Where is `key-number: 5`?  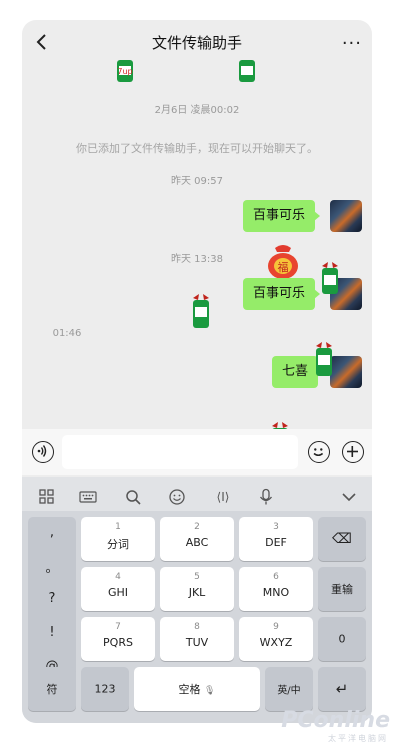
key-number: 5 is located at coordinates (197, 577).